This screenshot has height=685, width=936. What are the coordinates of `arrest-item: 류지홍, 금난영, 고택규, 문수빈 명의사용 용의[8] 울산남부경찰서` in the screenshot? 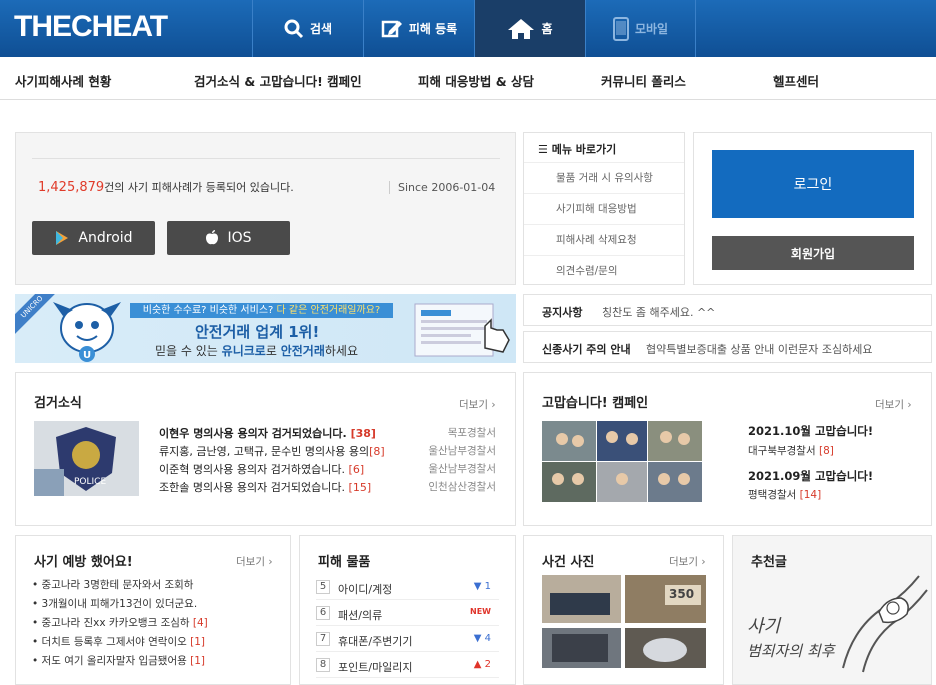 It's located at (327, 451).